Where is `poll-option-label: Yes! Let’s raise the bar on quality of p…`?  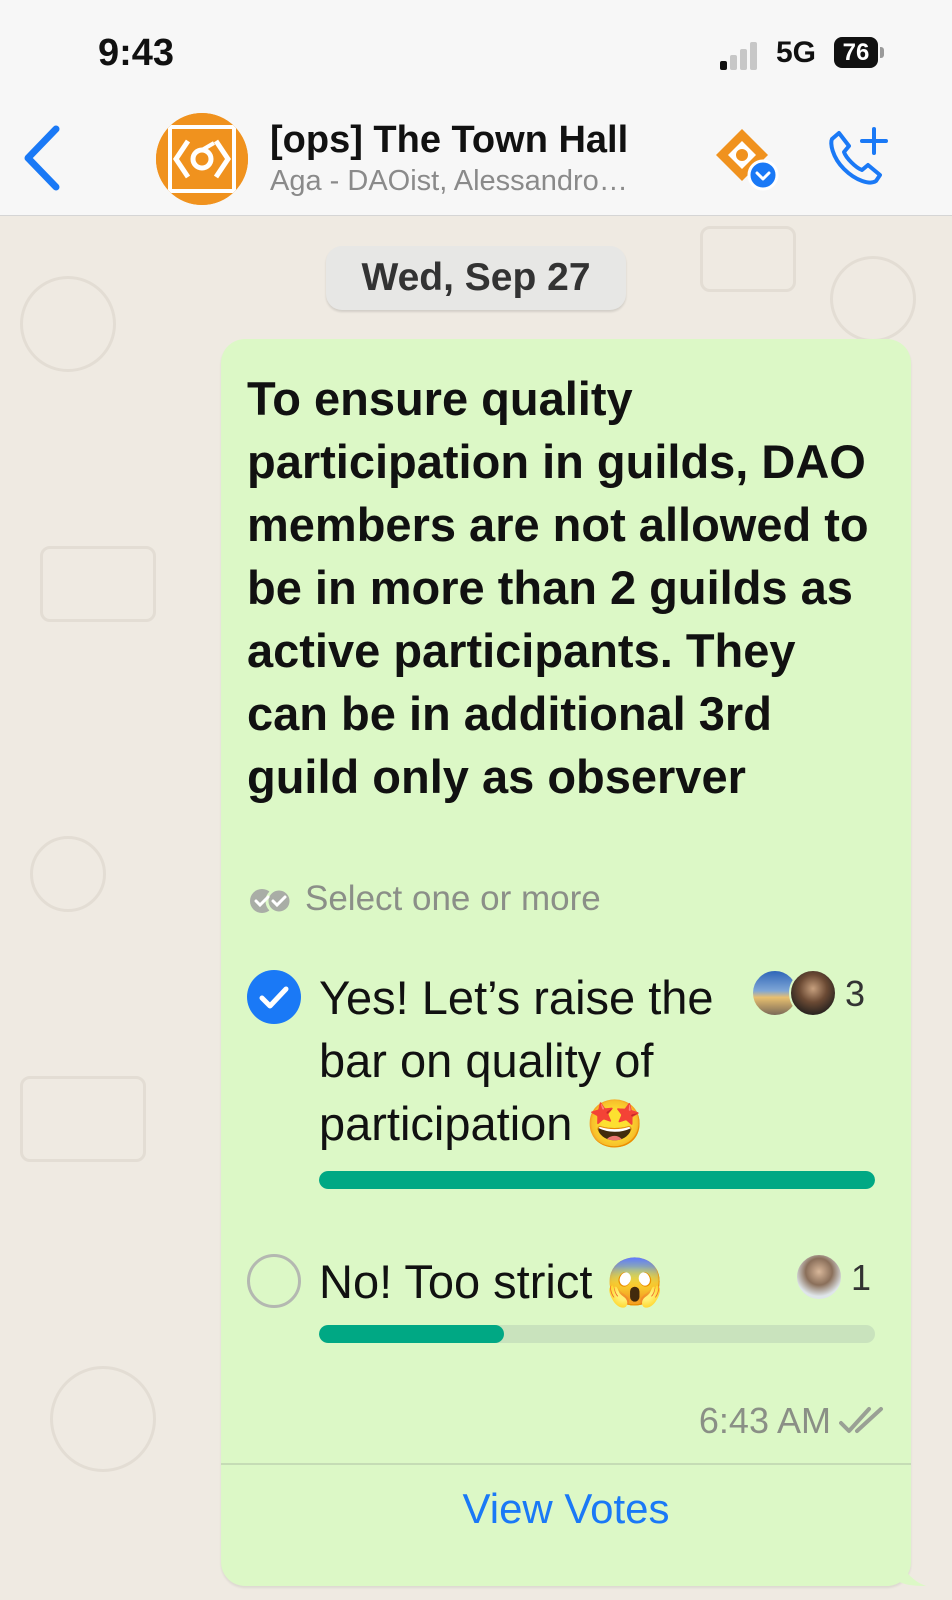
poll-option-label: Yes! Let’s raise the bar on quality of p… is located at coordinates (516, 1060).